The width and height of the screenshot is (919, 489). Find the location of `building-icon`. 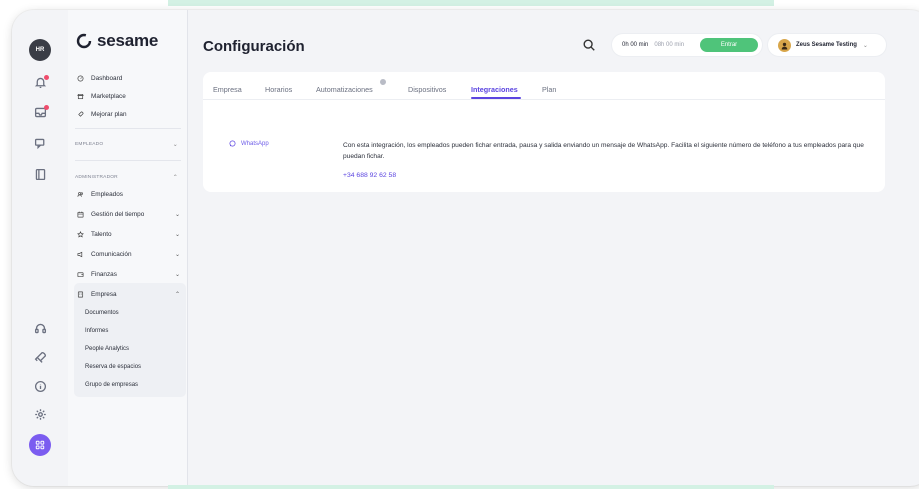

building-icon is located at coordinates (82, 294).